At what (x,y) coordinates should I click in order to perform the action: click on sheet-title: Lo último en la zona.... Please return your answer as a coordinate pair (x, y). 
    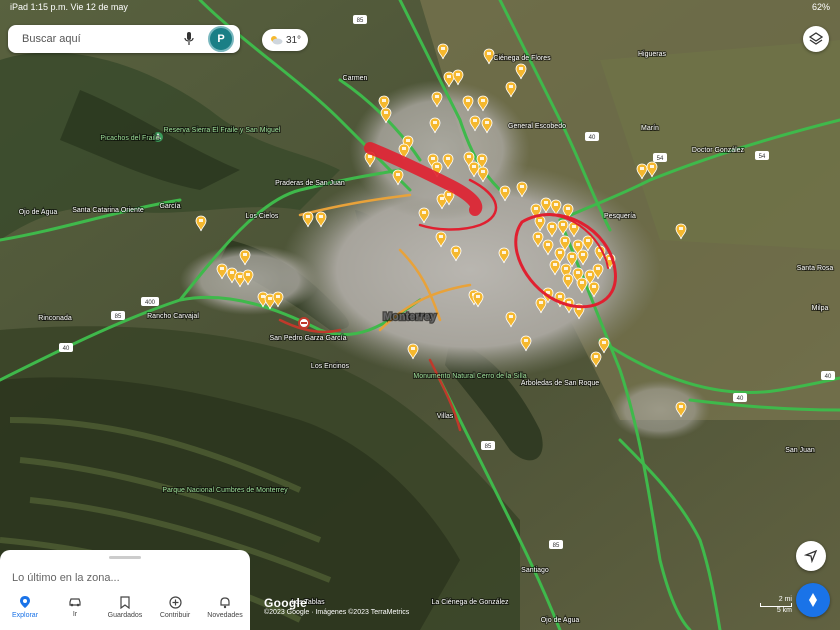
    Looking at the image, I should click on (66, 578).